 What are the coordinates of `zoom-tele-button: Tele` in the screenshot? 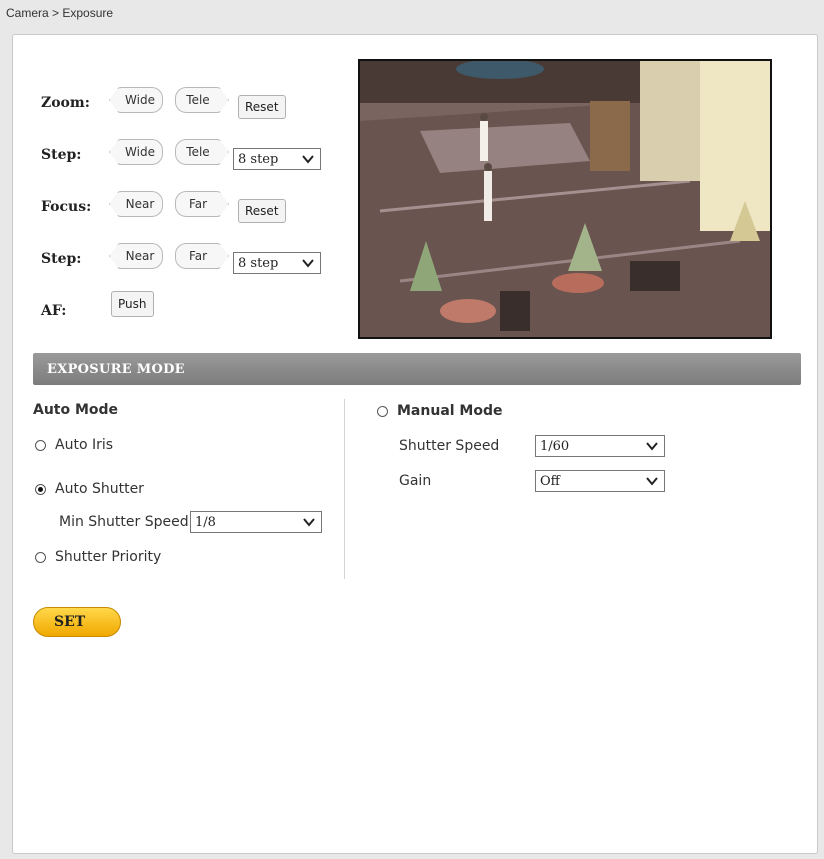 It's located at (202, 100).